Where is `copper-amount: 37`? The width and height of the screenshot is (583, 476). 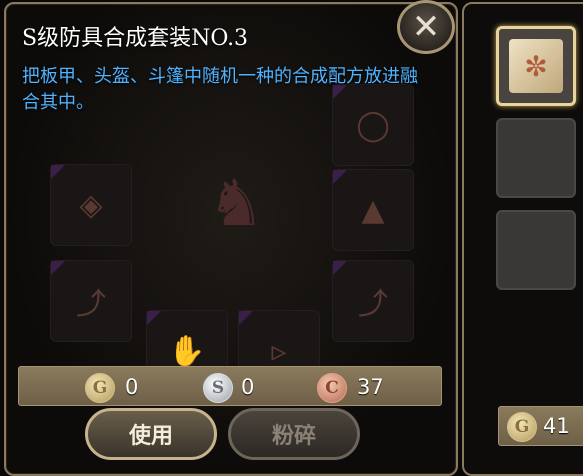
copper-amount: 37 is located at coordinates (370, 387).